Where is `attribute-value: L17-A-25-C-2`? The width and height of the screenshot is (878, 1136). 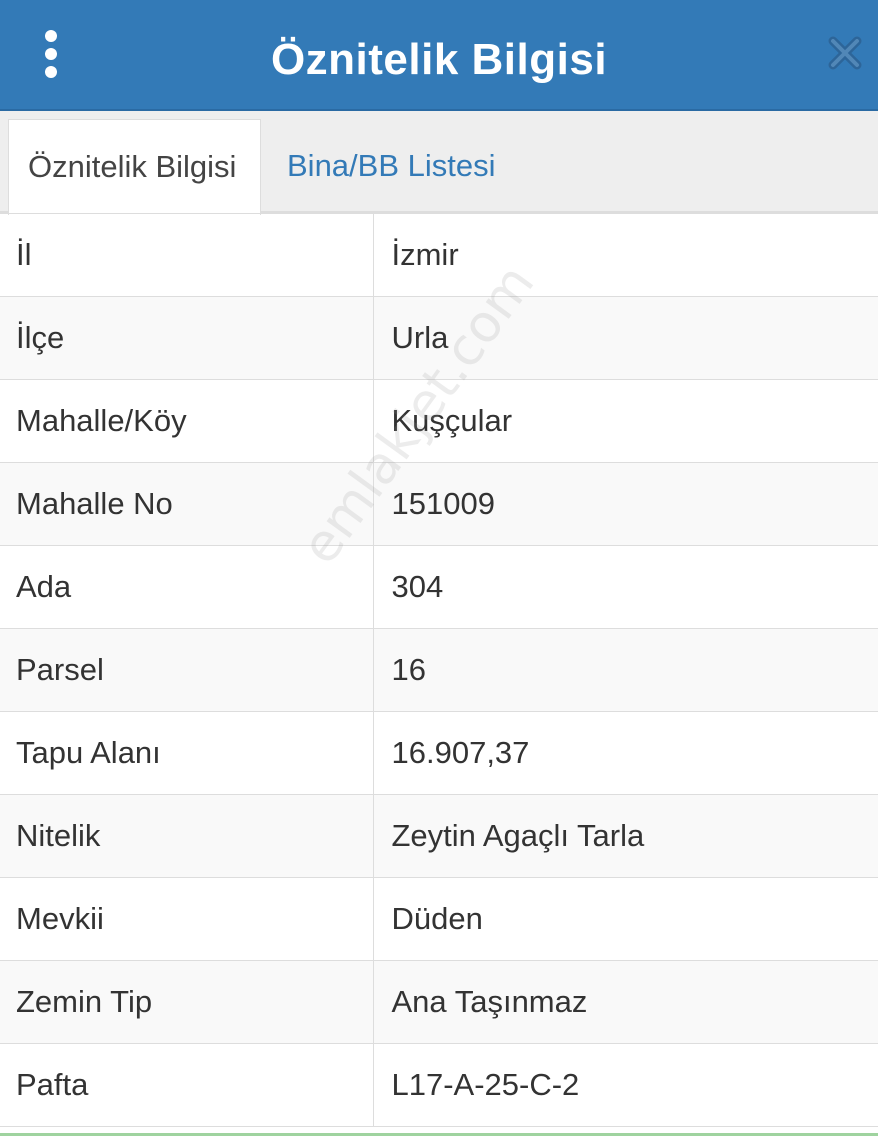 attribute-value: L17-A-25-C-2 is located at coordinates (625, 1085).